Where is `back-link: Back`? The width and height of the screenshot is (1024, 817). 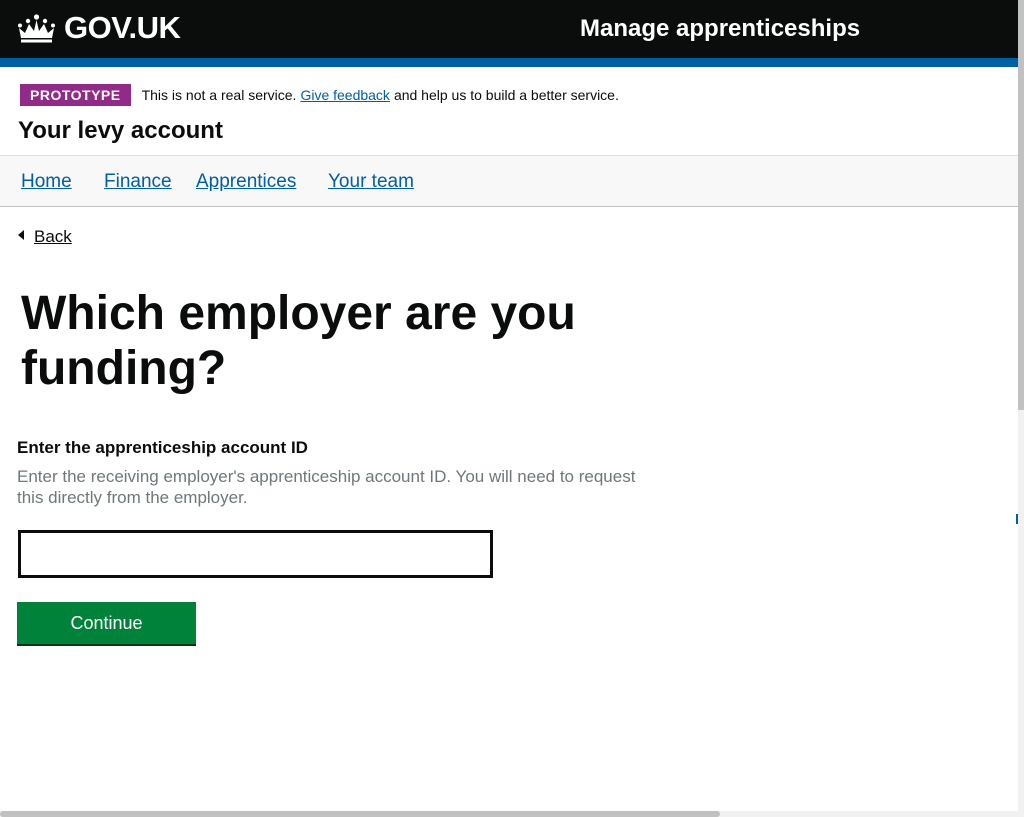
back-link: Back is located at coordinates (45, 237).